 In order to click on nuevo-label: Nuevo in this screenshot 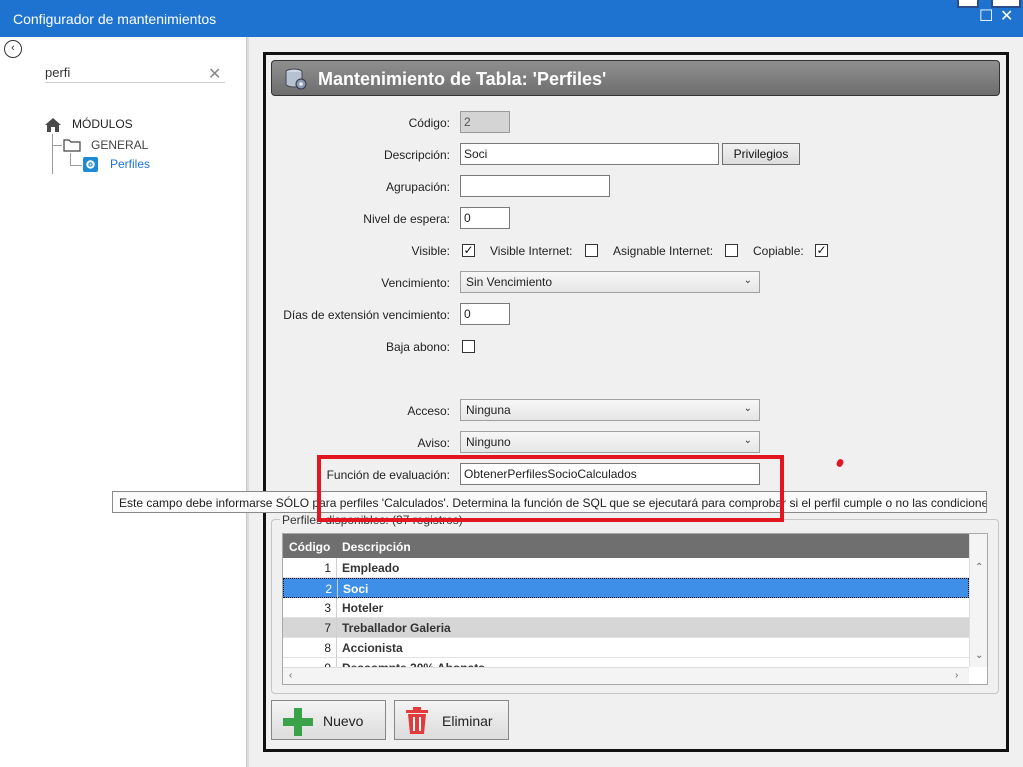, I will do `click(343, 721)`.